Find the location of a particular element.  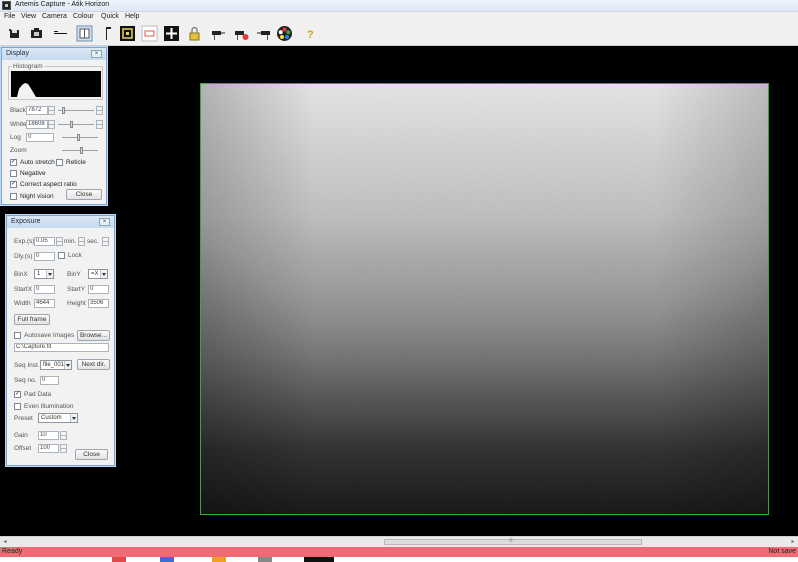

delay-field: 0 is located at coordinates (44, 256).